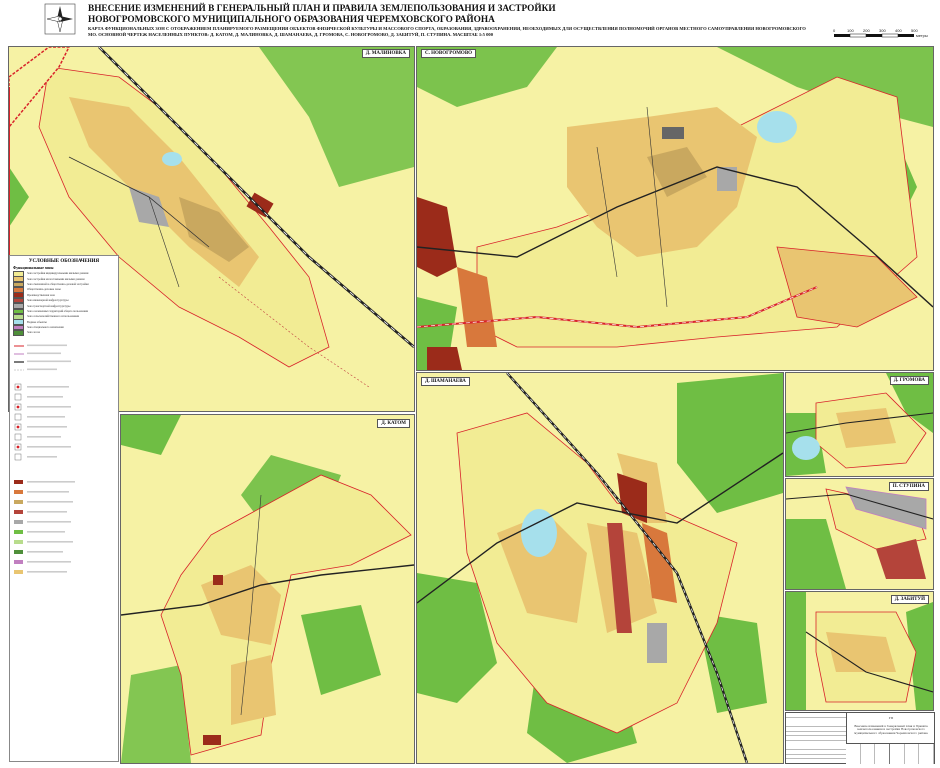  What do you see at coordinates (909, 599) in the screenshot?
I see `panel-label-zabituy: Д. ЗАБИТУЙ` at bounding box center [909, 599].